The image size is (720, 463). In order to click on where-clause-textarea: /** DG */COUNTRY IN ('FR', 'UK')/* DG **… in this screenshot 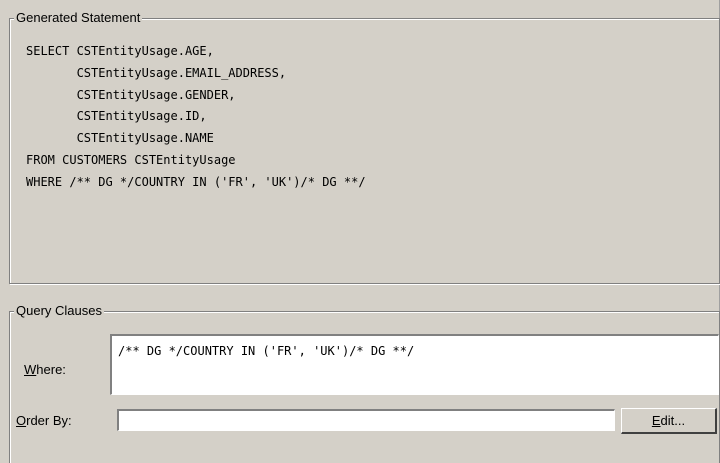, I will do `click(414, 364)`.